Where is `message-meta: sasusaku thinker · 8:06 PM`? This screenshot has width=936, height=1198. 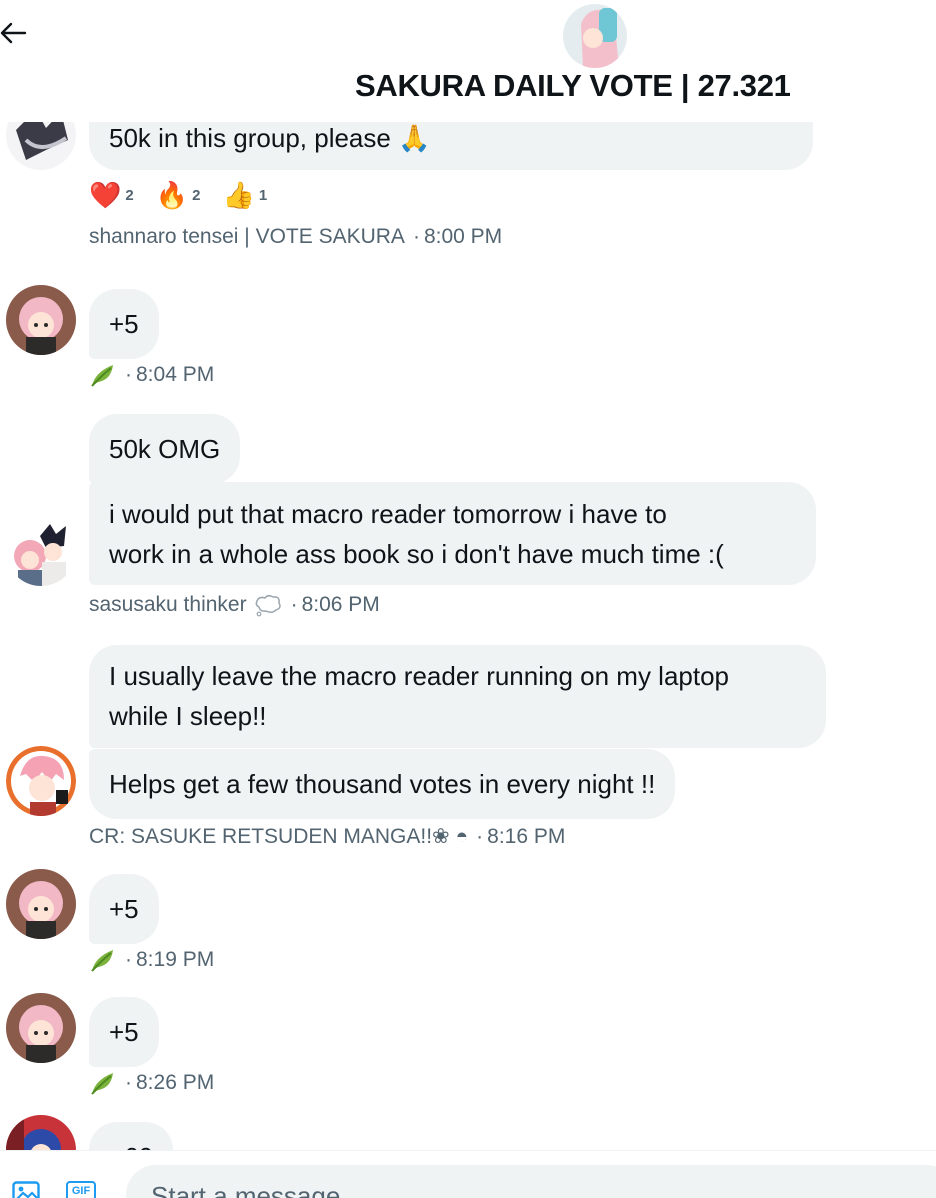 message-meta: sasusaku thinker · 8:06 PM is located at coordinates (234, 605).